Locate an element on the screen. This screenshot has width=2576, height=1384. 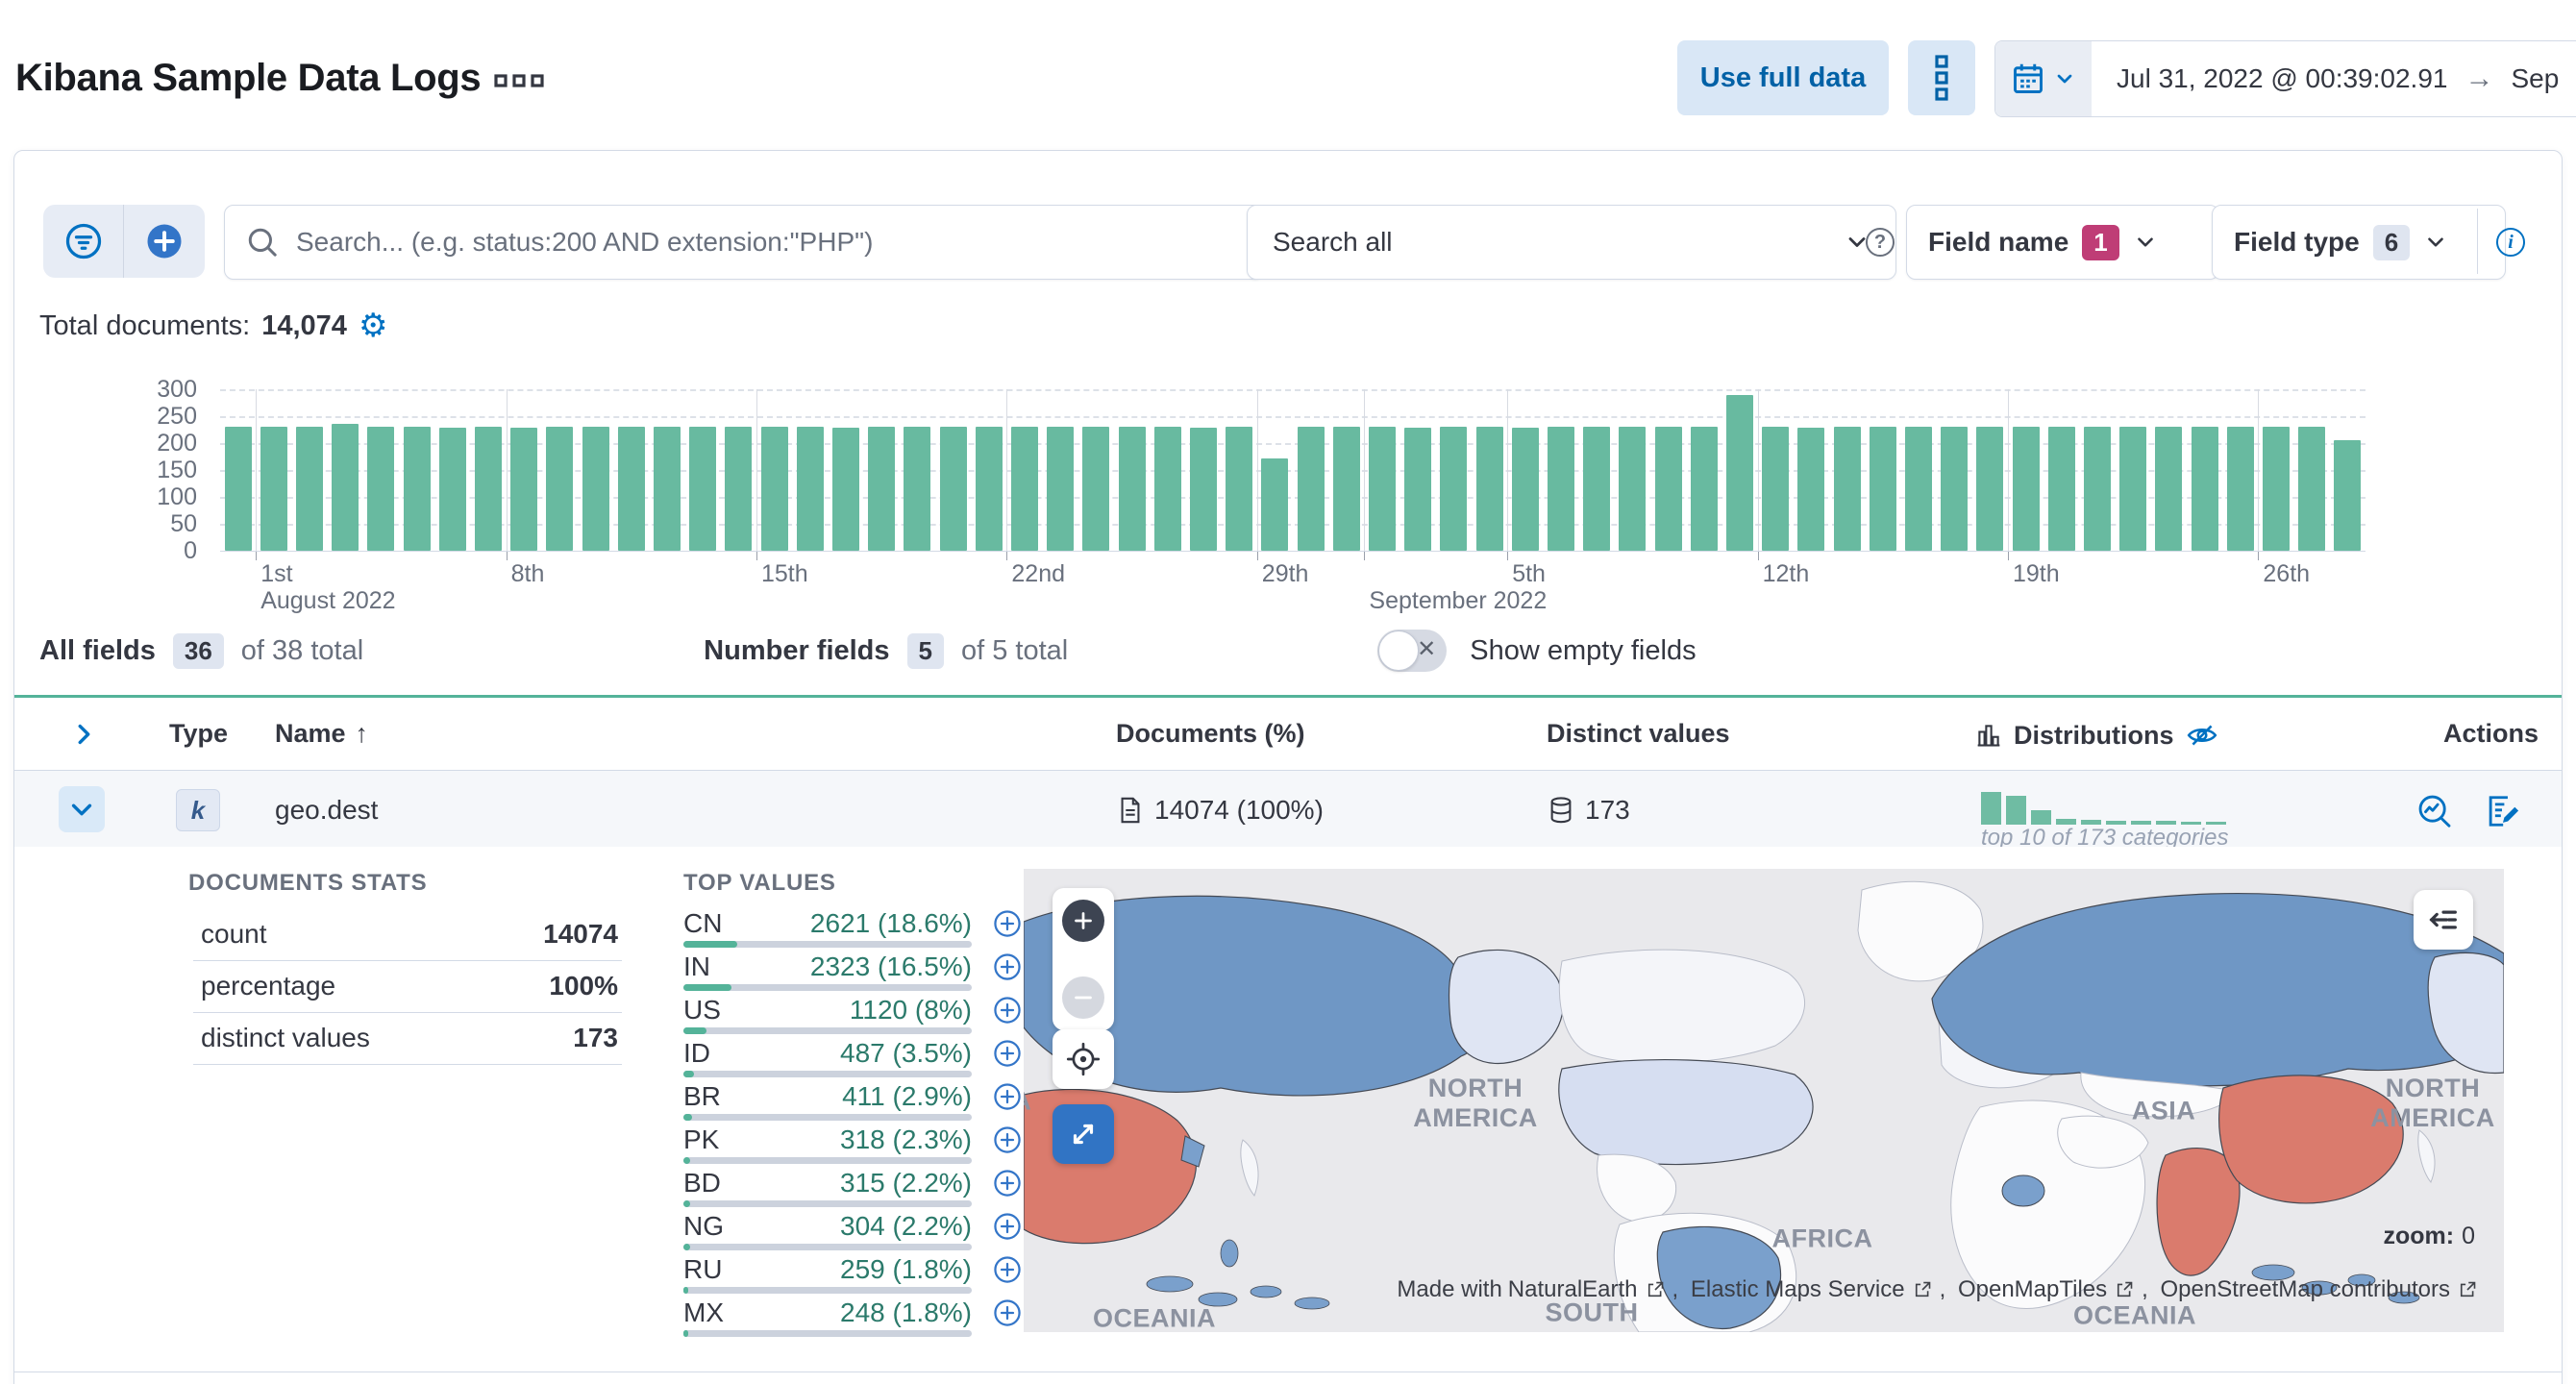
filter-button is located at coordinates (83, 241).